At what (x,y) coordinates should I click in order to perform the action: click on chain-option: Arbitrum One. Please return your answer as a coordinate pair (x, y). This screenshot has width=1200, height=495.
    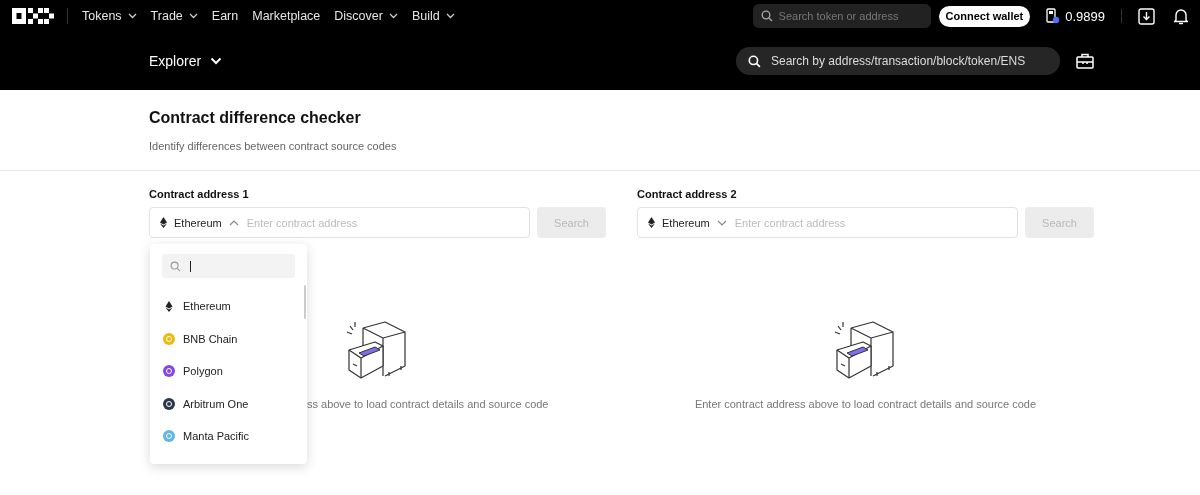
    Looking at the image, I should click on (228, 403).